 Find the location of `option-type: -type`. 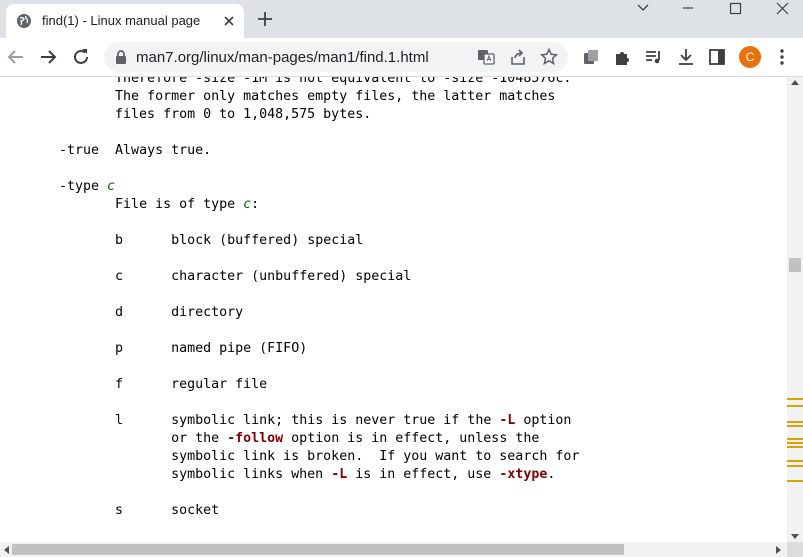

option-type: -type is located at coordinates (79, 186).